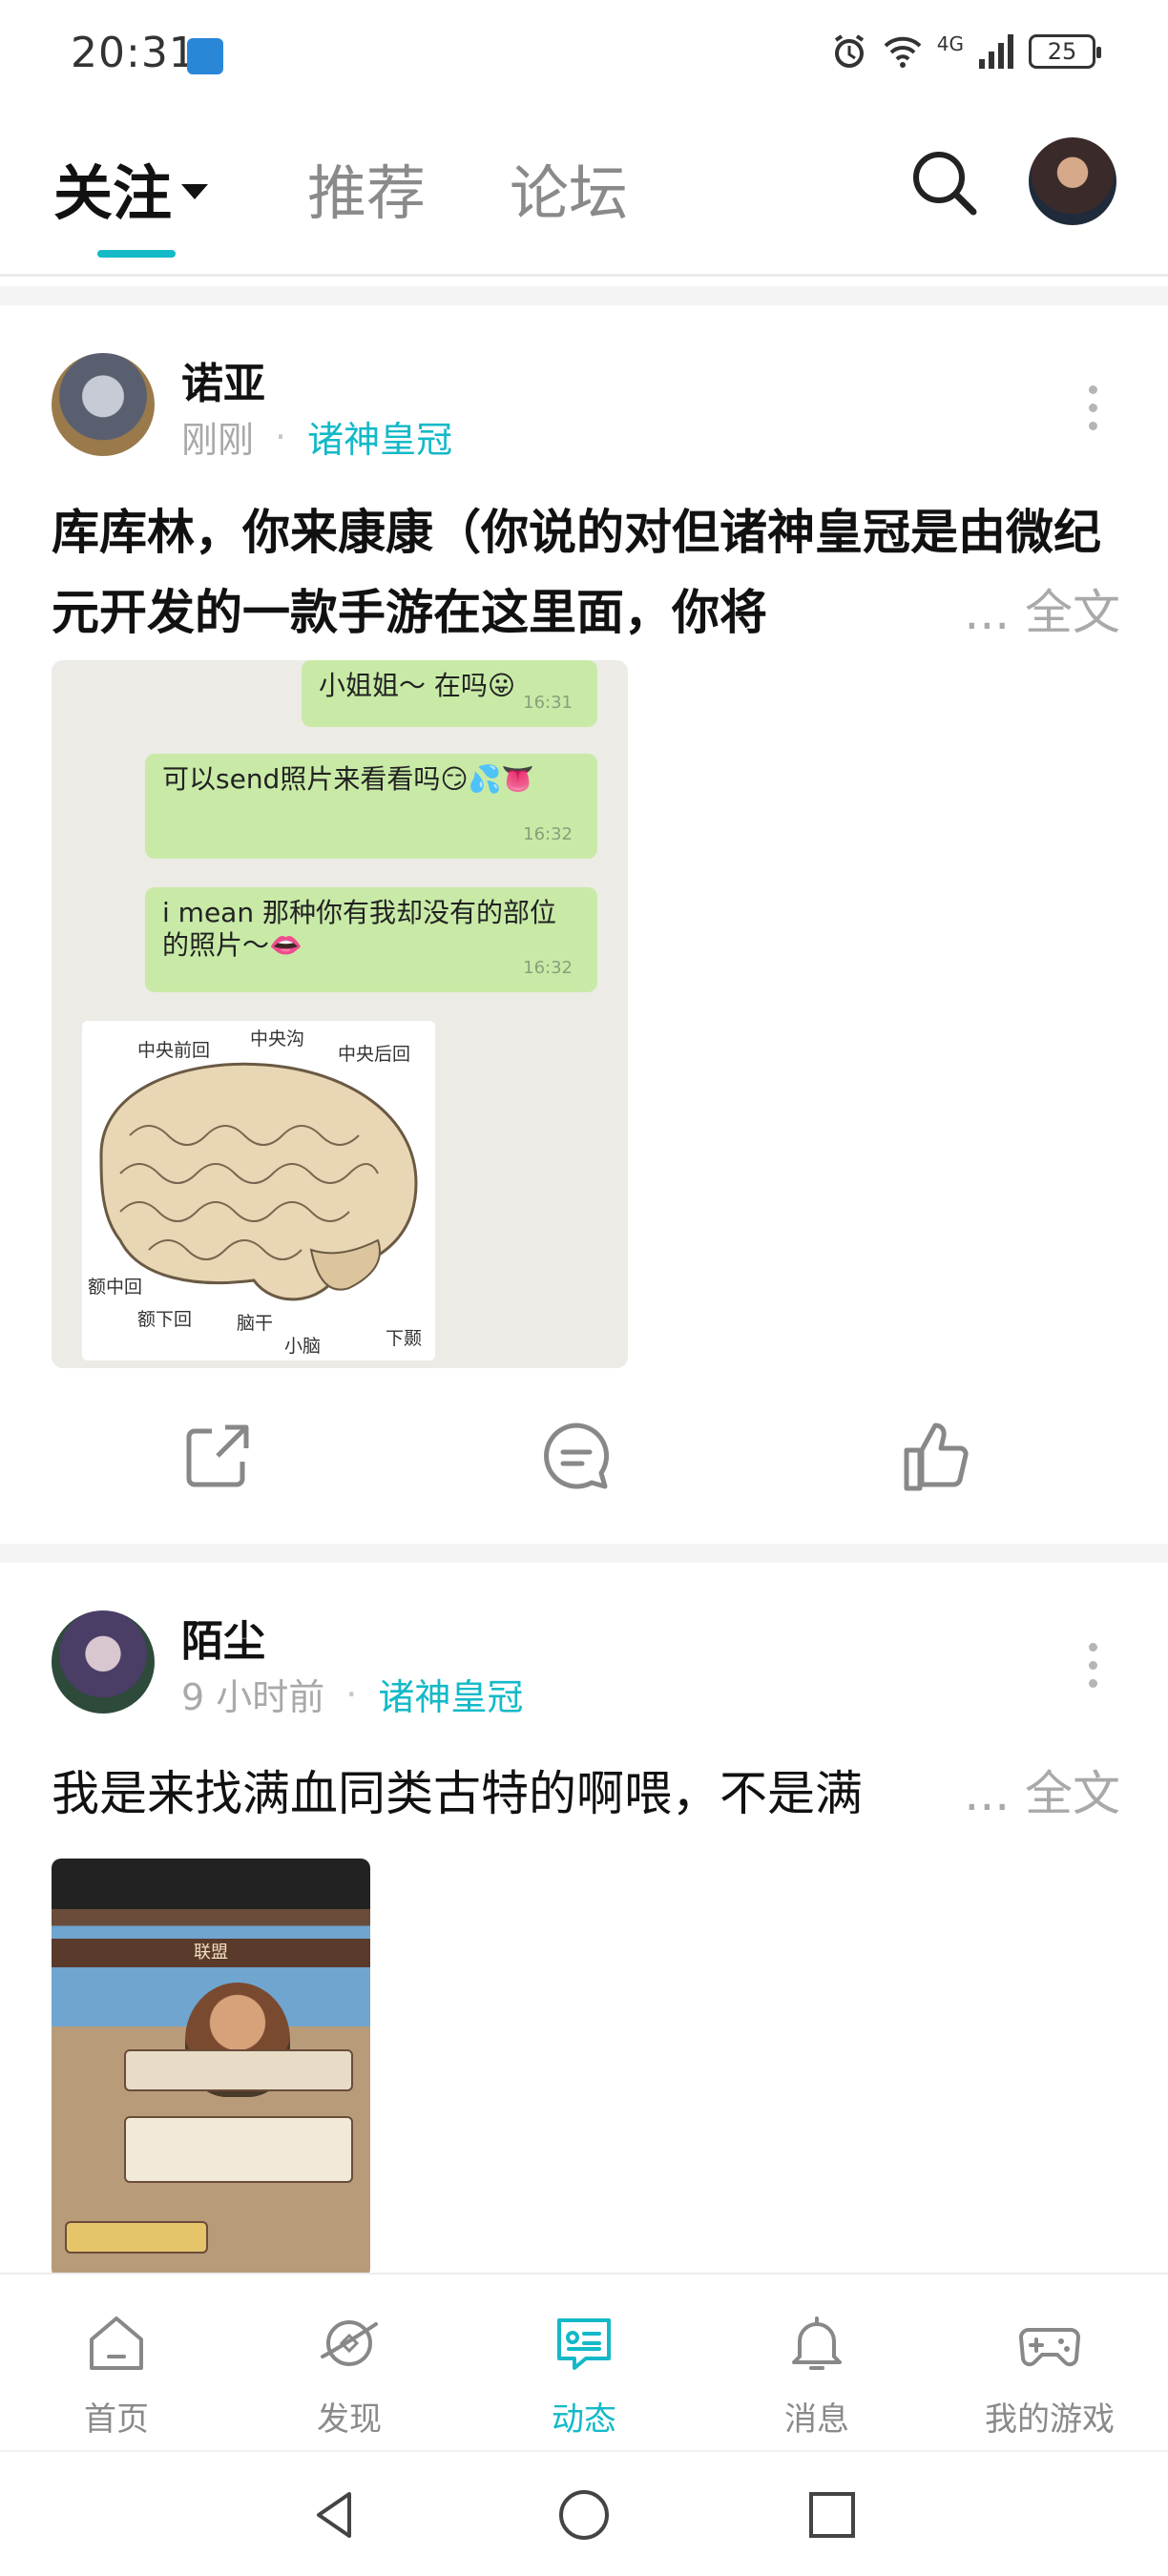  Describe the element at coordinates (937, 1456) in the screenshot. I see `like-icon` at that location.